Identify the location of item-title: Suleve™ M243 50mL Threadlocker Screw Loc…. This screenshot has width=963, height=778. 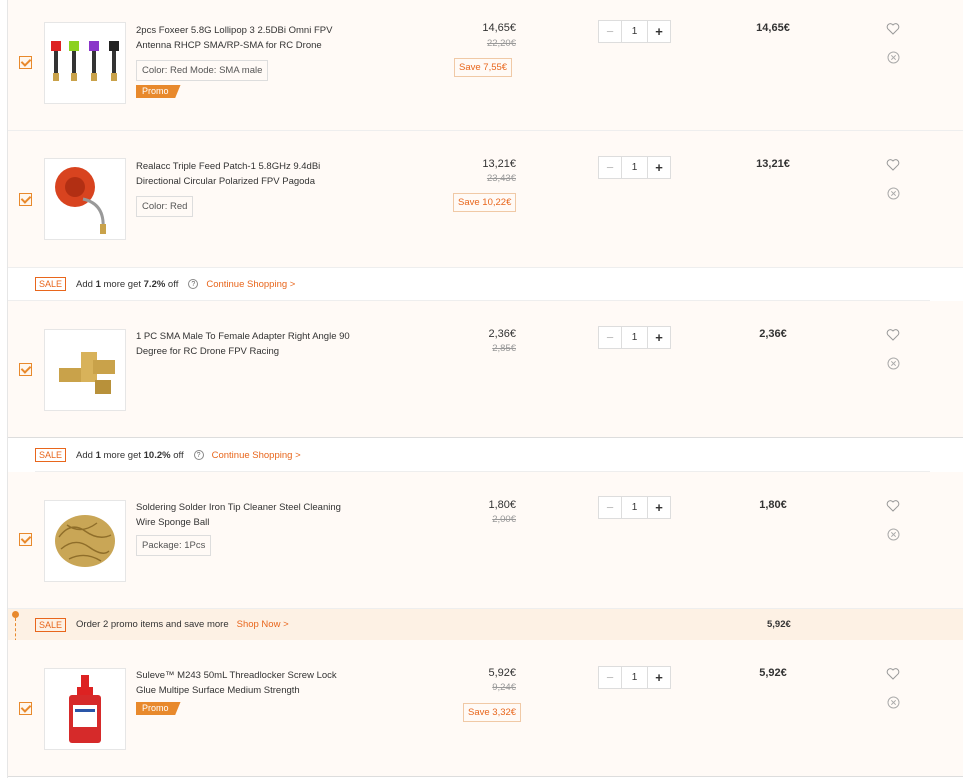
(246, 683).